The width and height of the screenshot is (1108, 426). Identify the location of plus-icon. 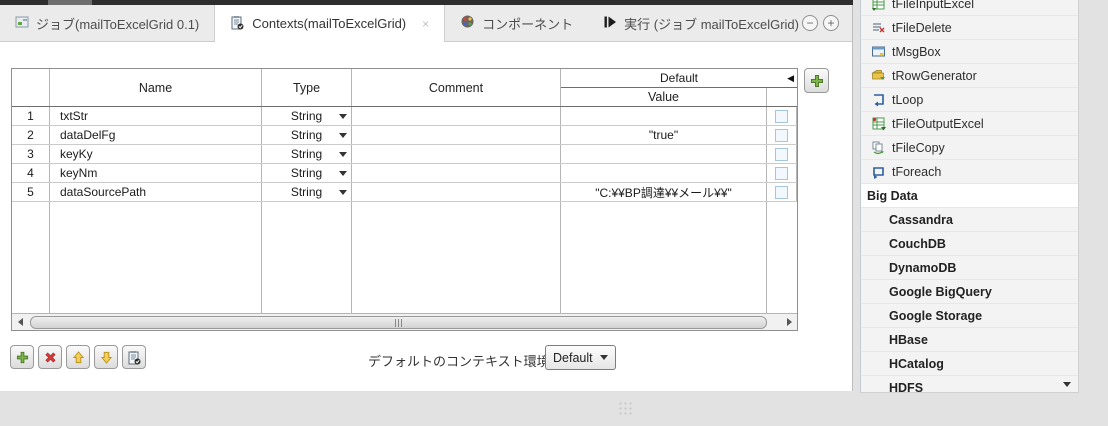
(22, 357).